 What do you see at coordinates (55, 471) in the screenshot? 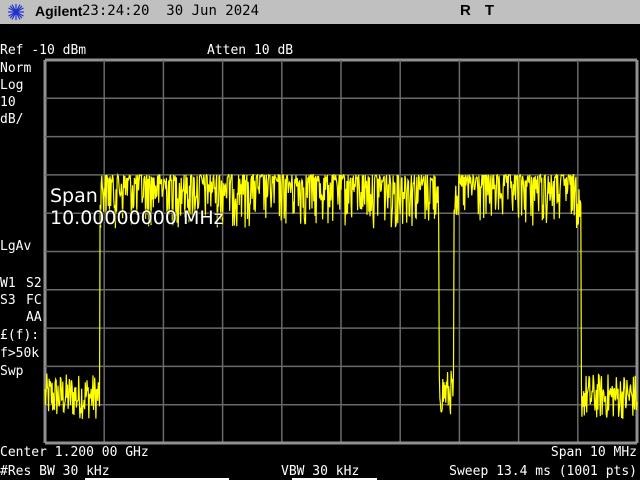
I see `resolution-bandwidth: #Res BW 30 kHz` at bounding box center [55, 471].